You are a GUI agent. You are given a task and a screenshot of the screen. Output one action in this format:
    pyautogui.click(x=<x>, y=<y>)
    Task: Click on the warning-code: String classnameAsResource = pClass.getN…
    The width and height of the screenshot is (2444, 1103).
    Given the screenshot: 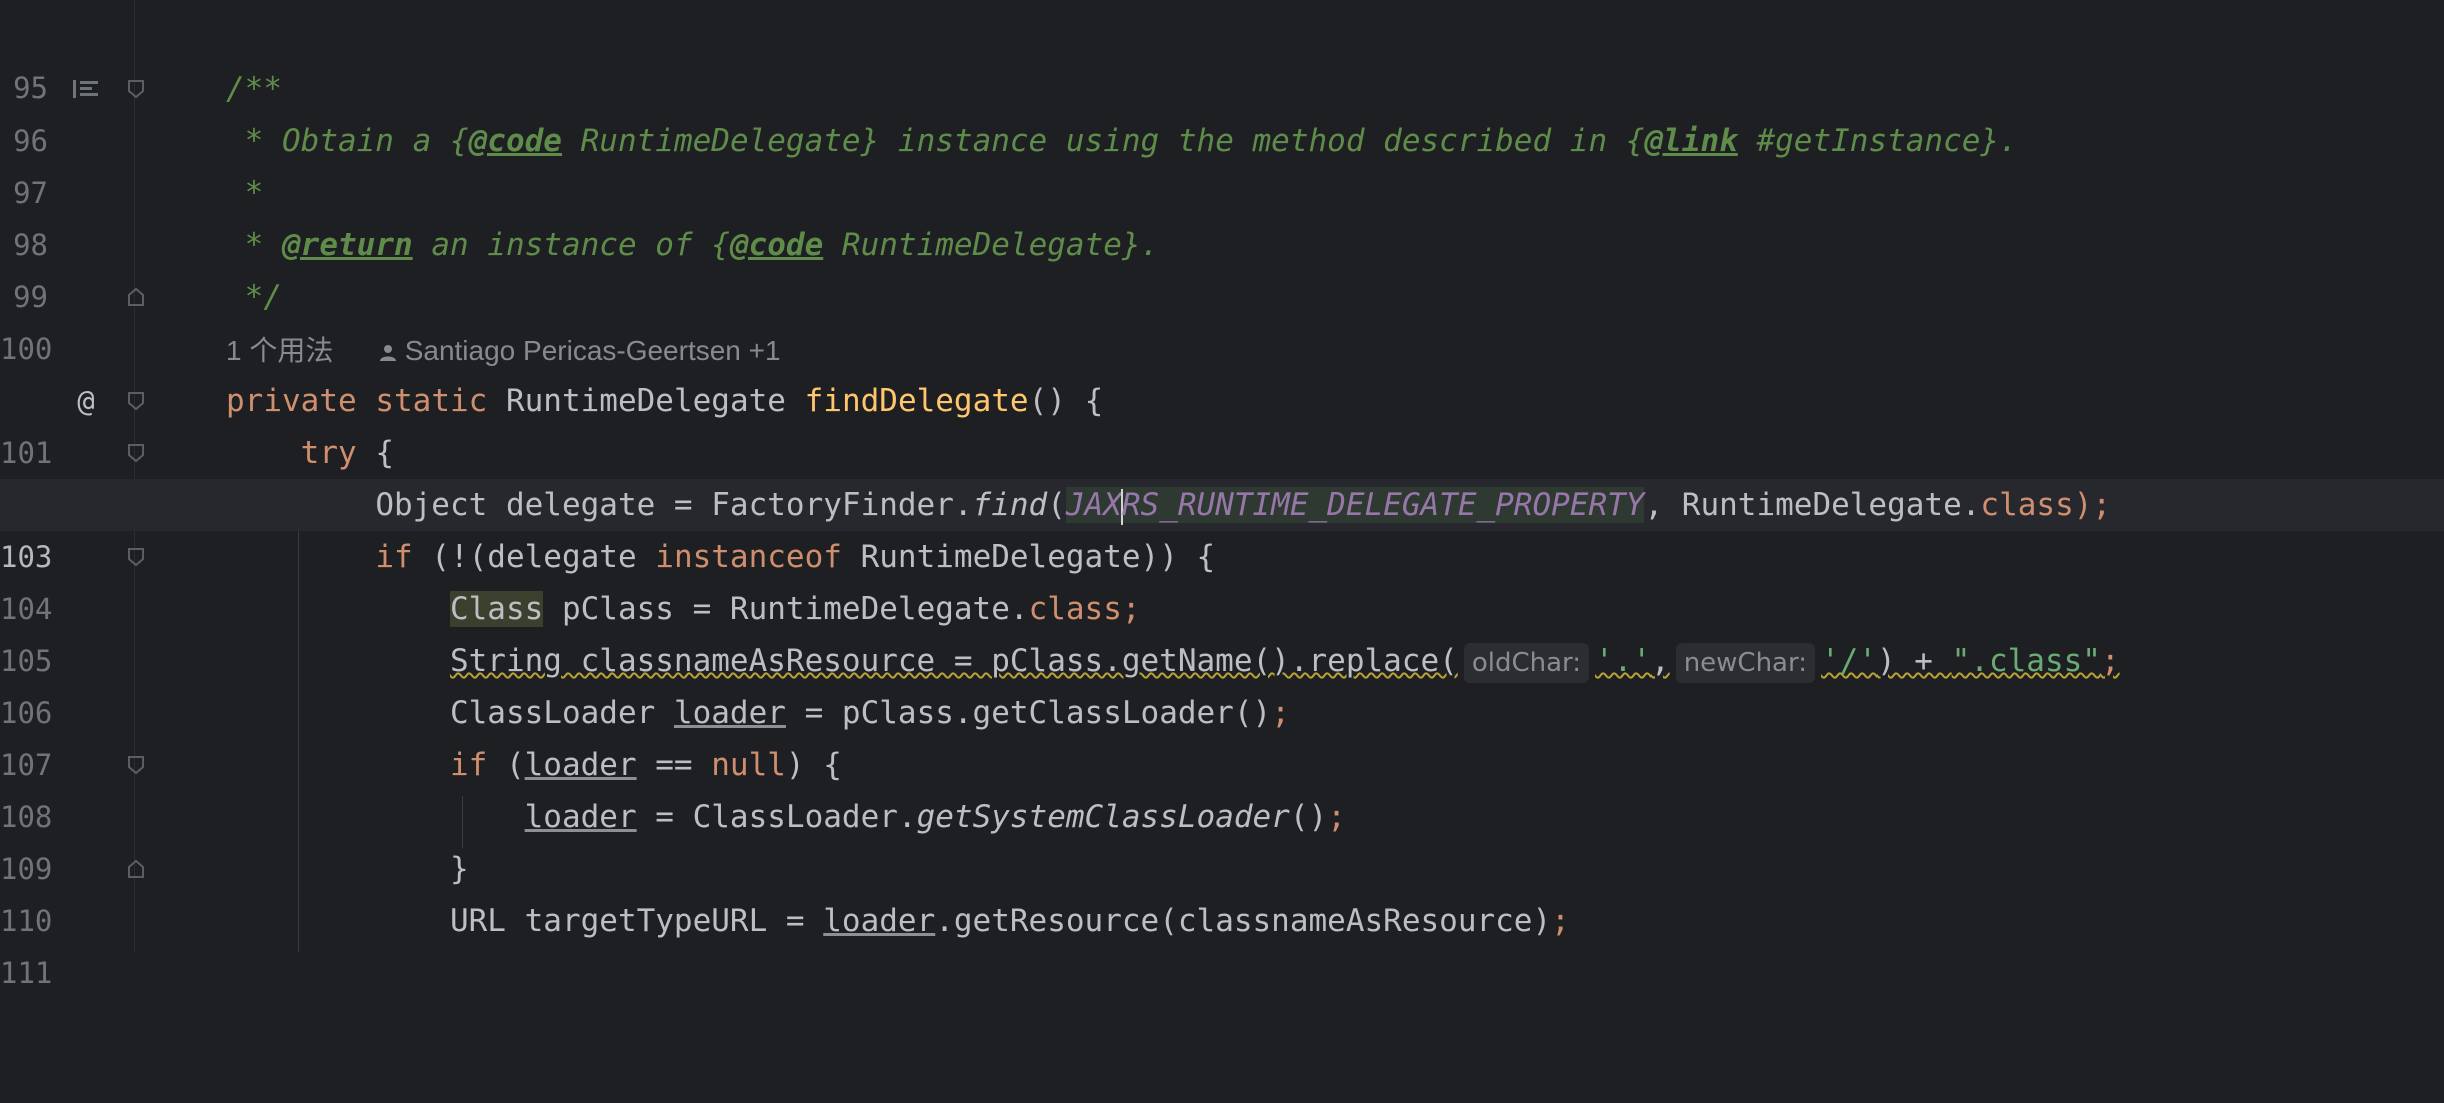 What is the action you would take?
    pyautogui.click(x=954, y=661)
    